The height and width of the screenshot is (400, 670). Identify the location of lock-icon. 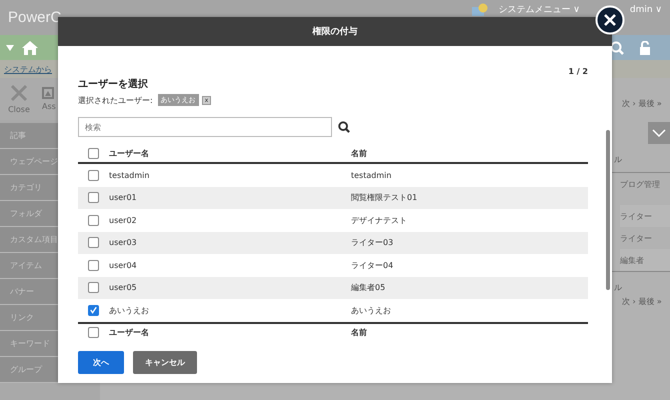
(645, 47).